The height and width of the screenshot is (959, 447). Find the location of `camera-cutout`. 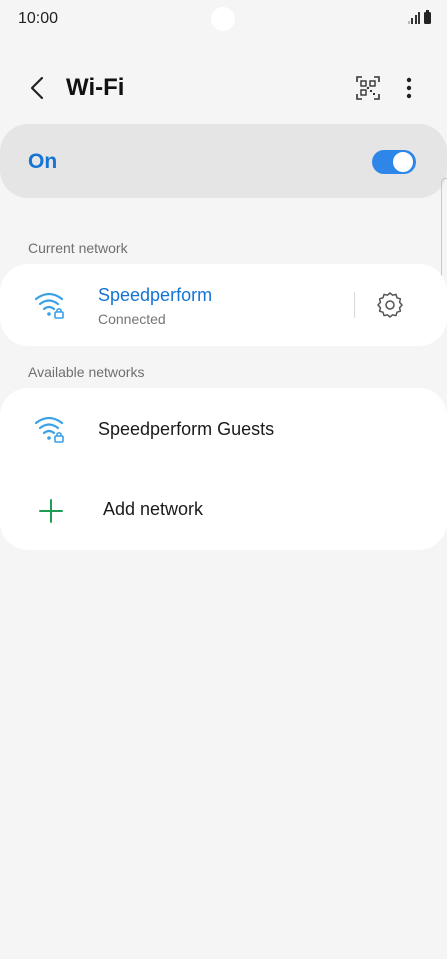

camera-cutout is located at coordinates (223, 19).